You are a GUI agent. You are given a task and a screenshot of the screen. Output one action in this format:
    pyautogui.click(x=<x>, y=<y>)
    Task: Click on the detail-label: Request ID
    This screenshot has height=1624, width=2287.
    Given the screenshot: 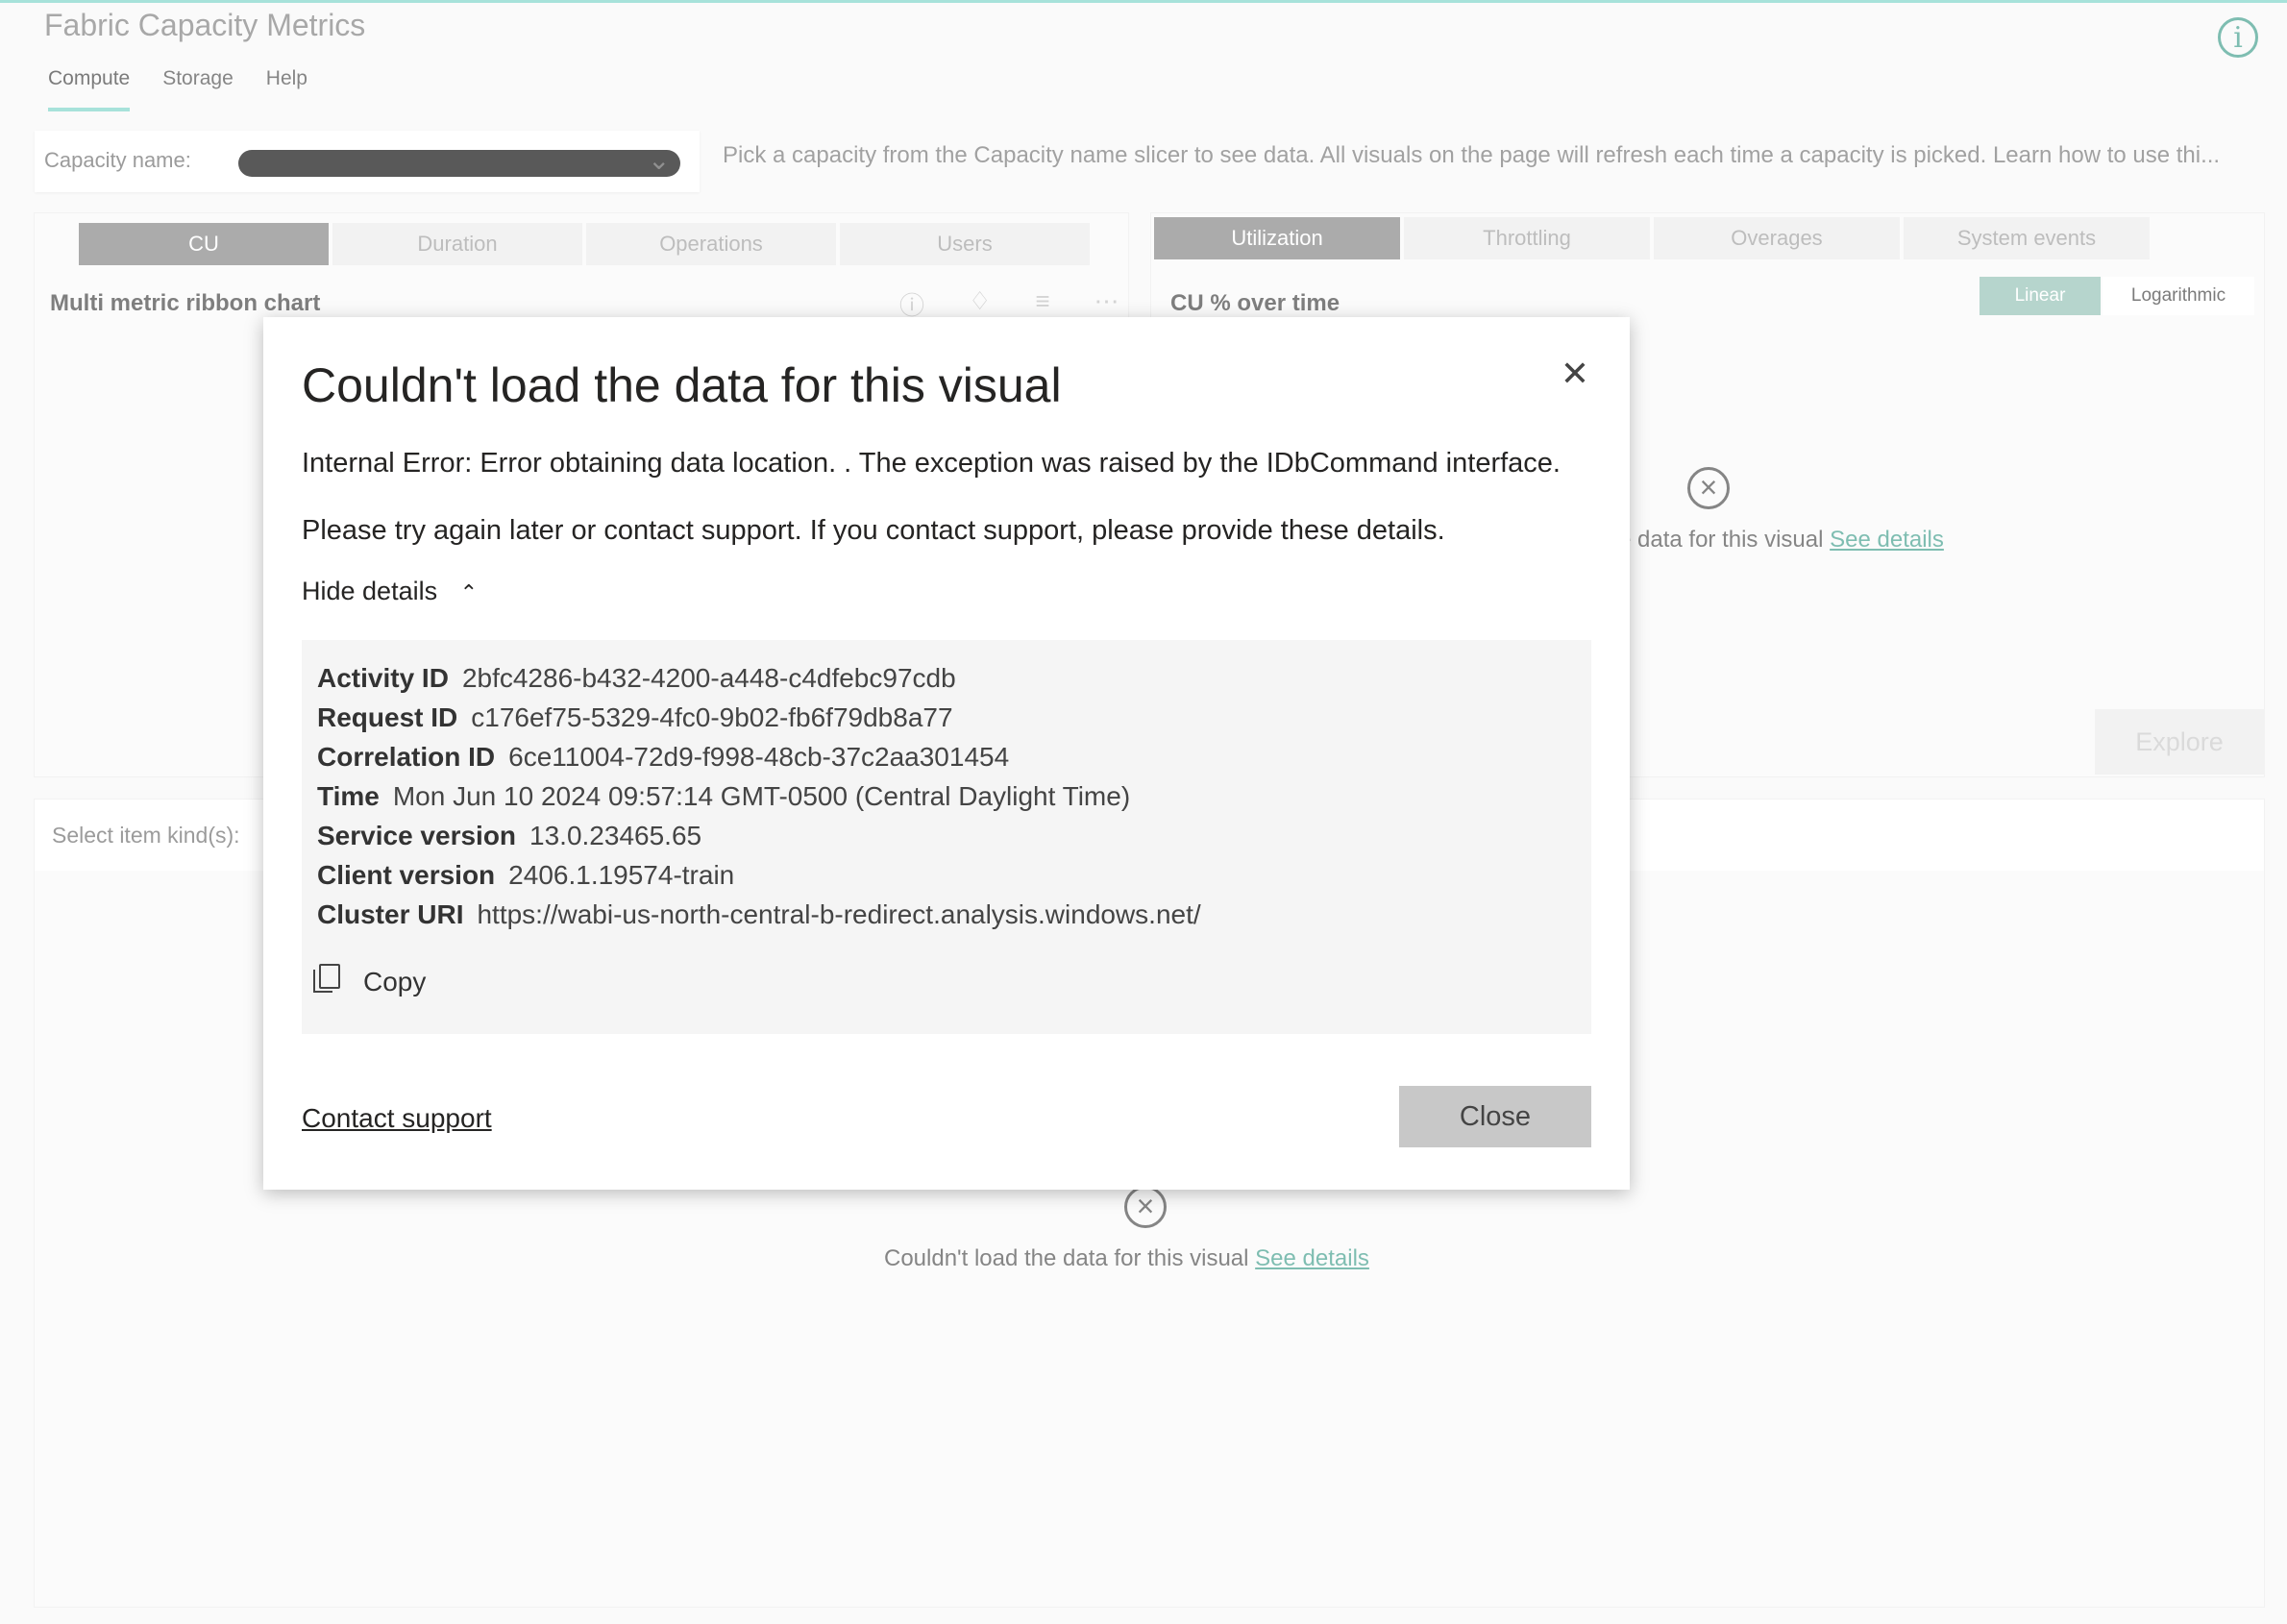 What is the action you would take?
    pyautogui.click(x=387, y=717)
    